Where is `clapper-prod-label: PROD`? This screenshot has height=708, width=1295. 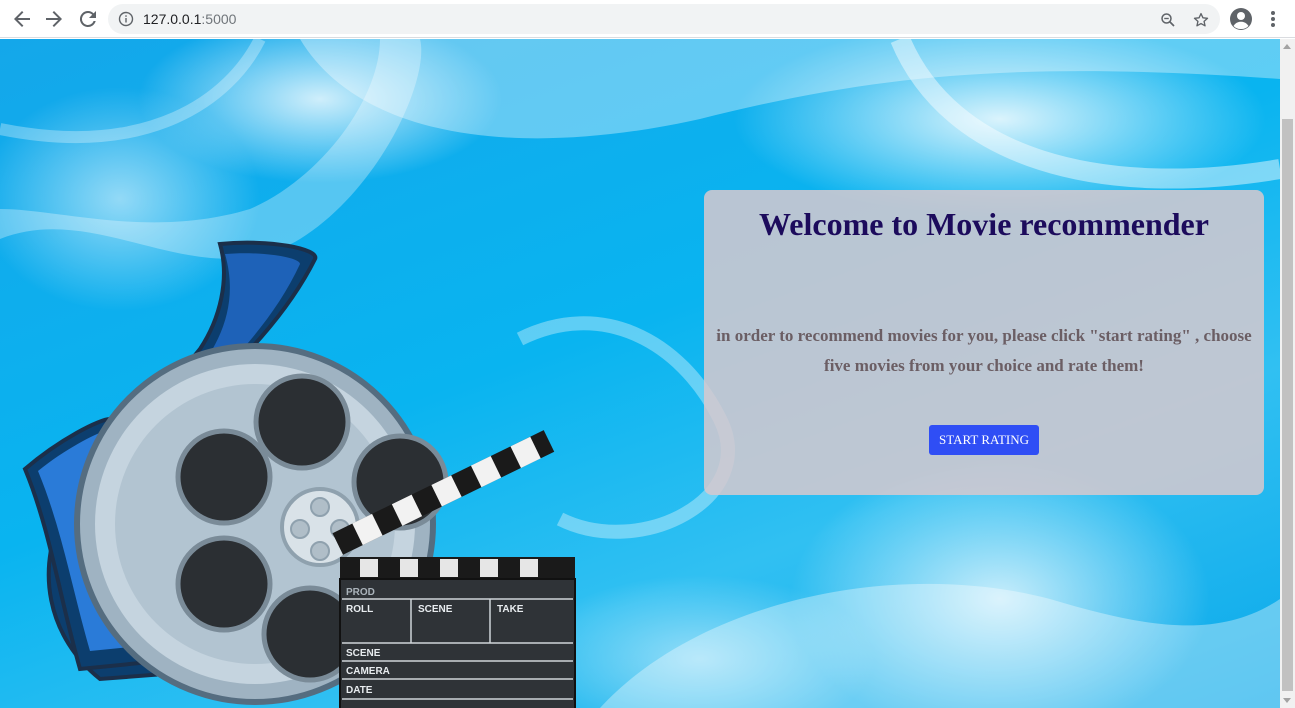
clapper-prod-label: PROD is located at coordinates (360, 592).